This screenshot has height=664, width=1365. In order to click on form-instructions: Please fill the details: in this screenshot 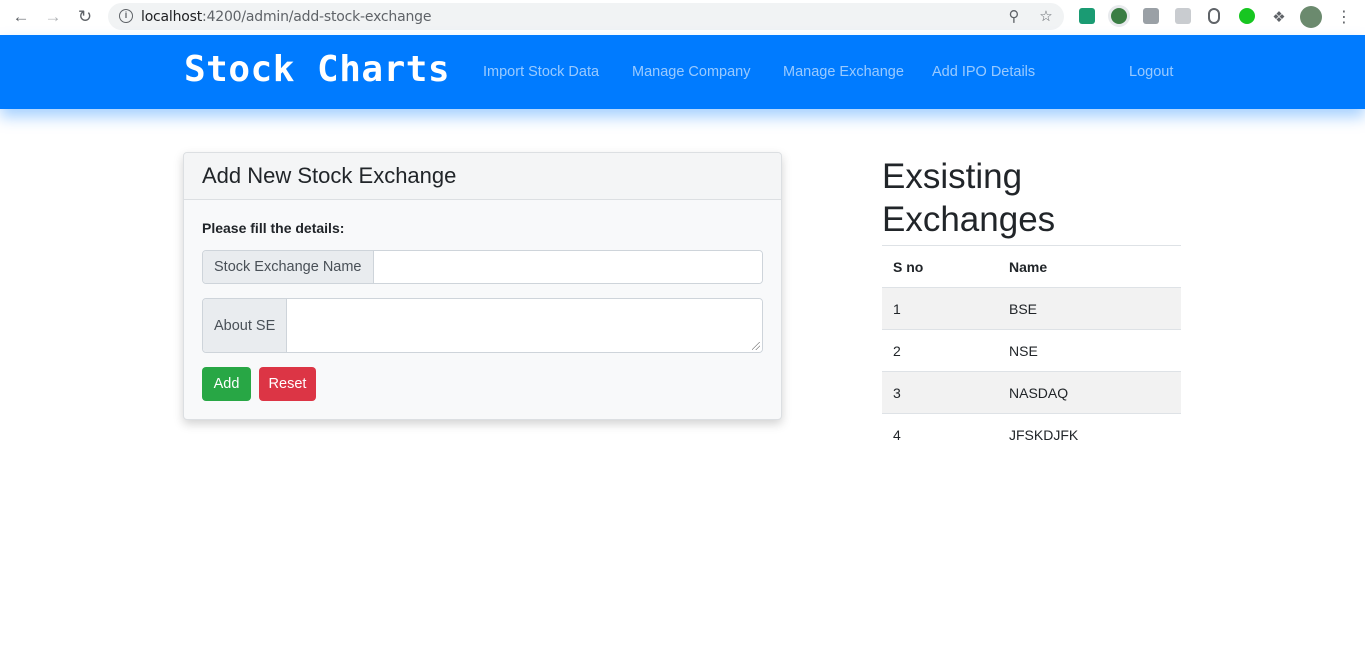, I will do `click(273, 228)`.